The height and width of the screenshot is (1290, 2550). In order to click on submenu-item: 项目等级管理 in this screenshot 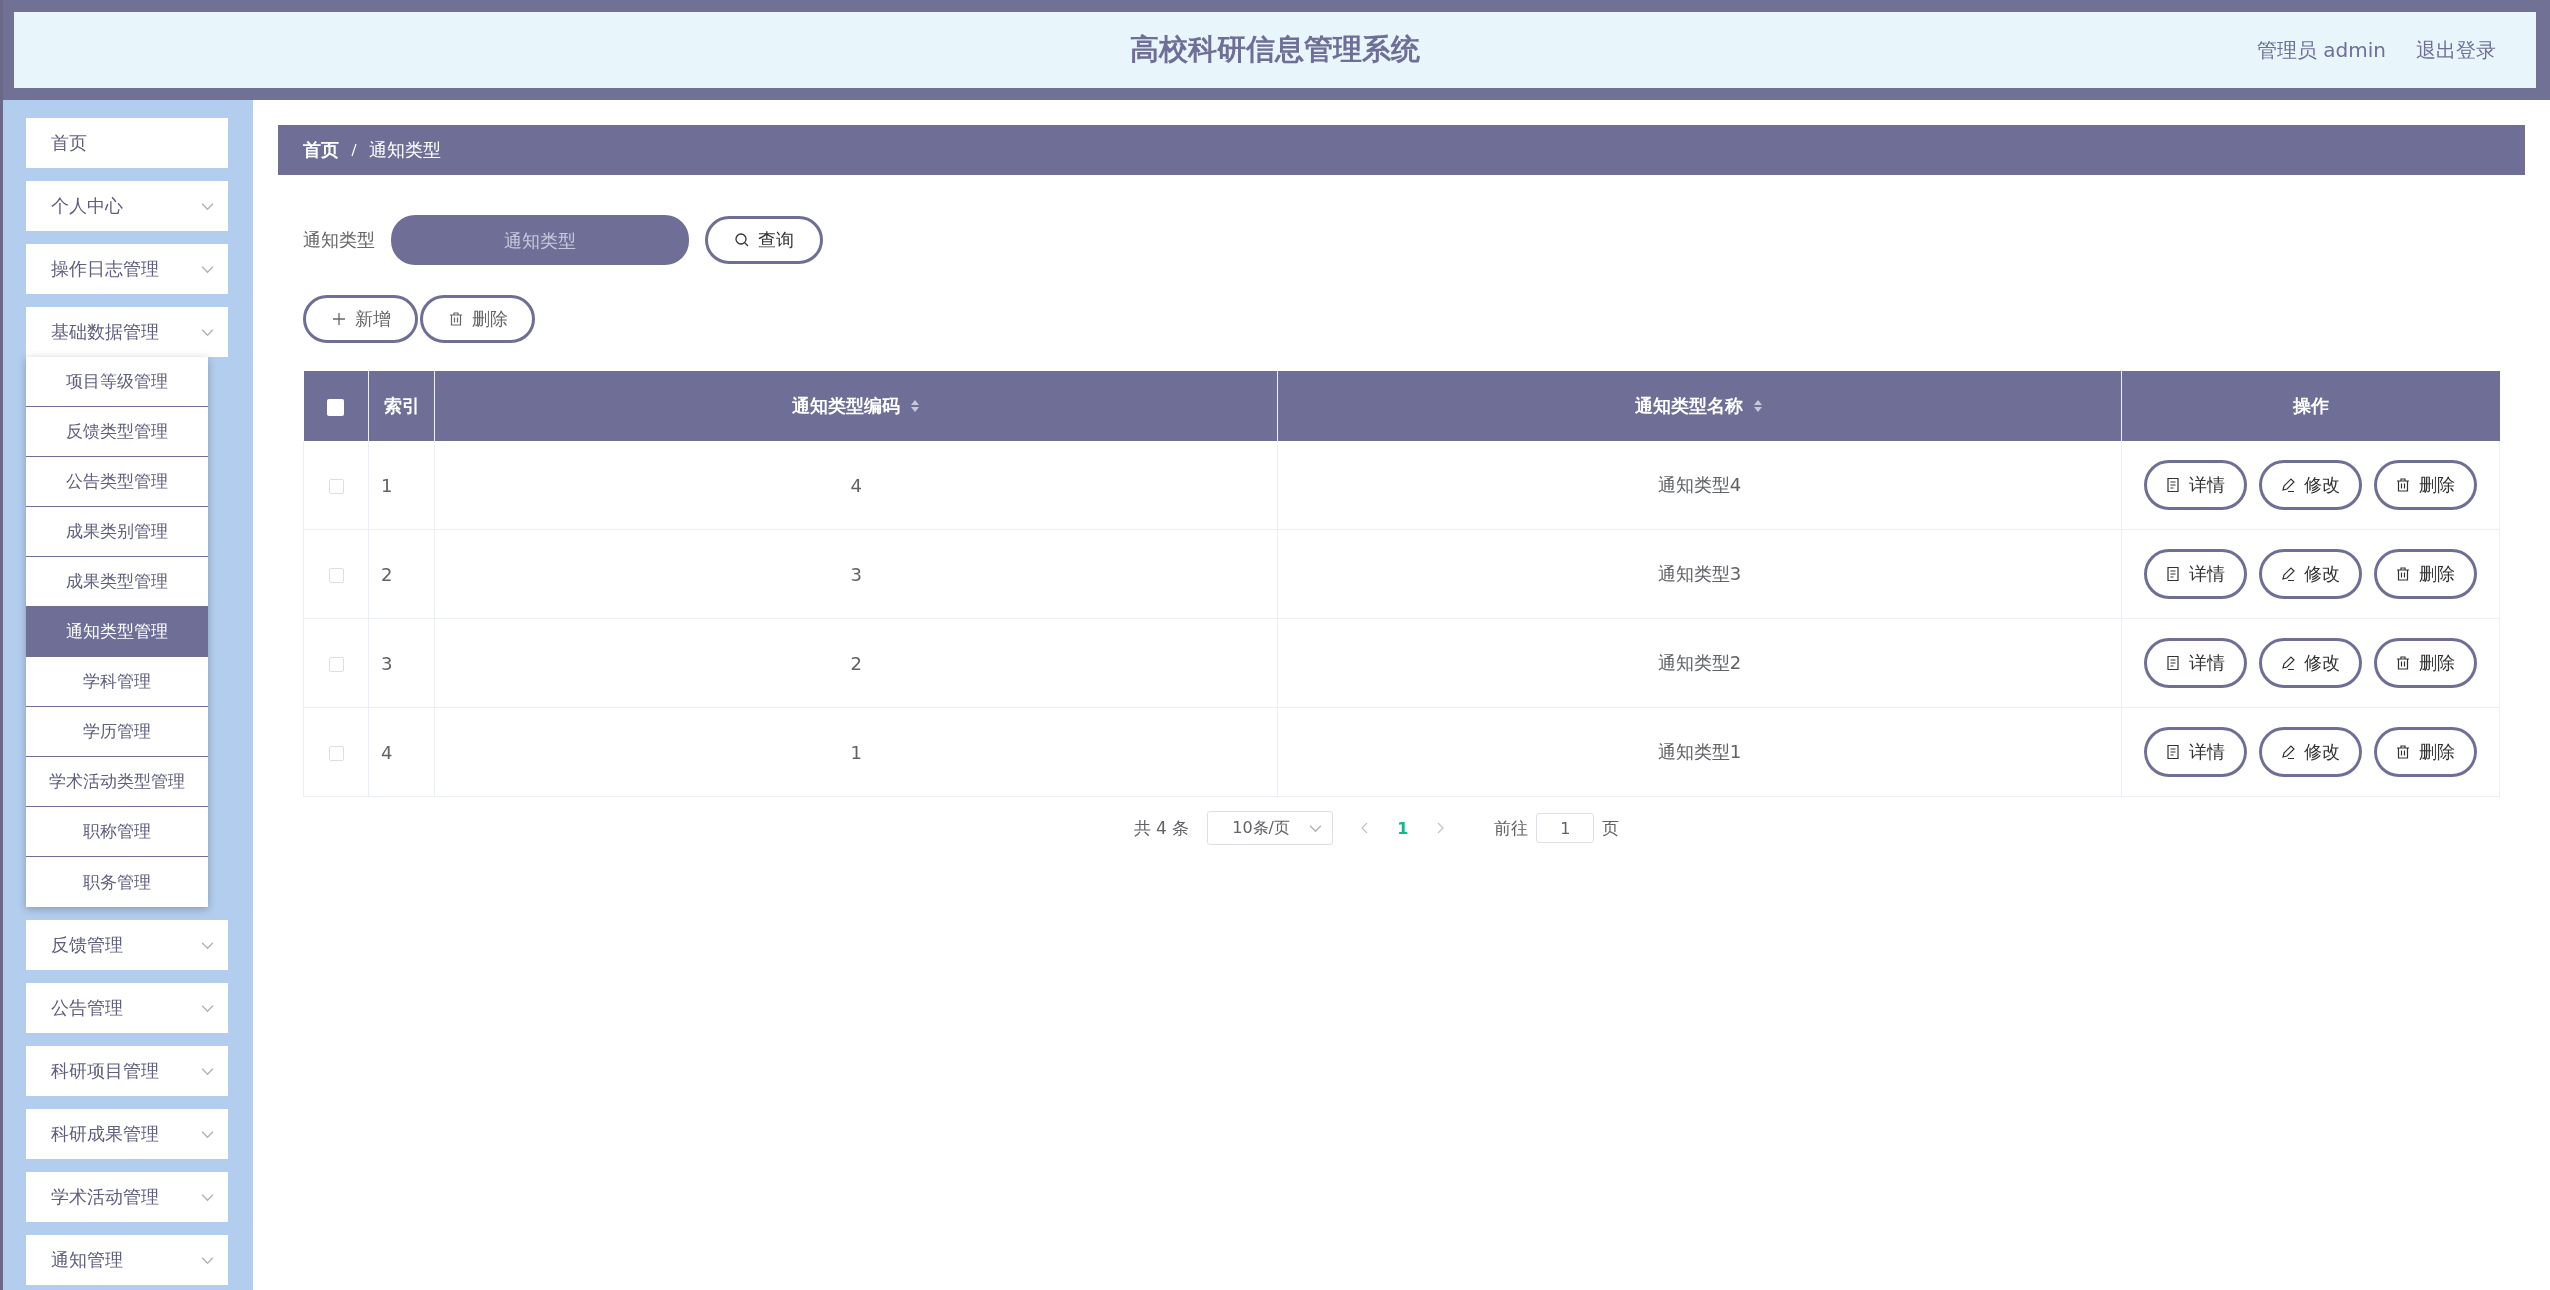, I will do `click(117, 382)`.